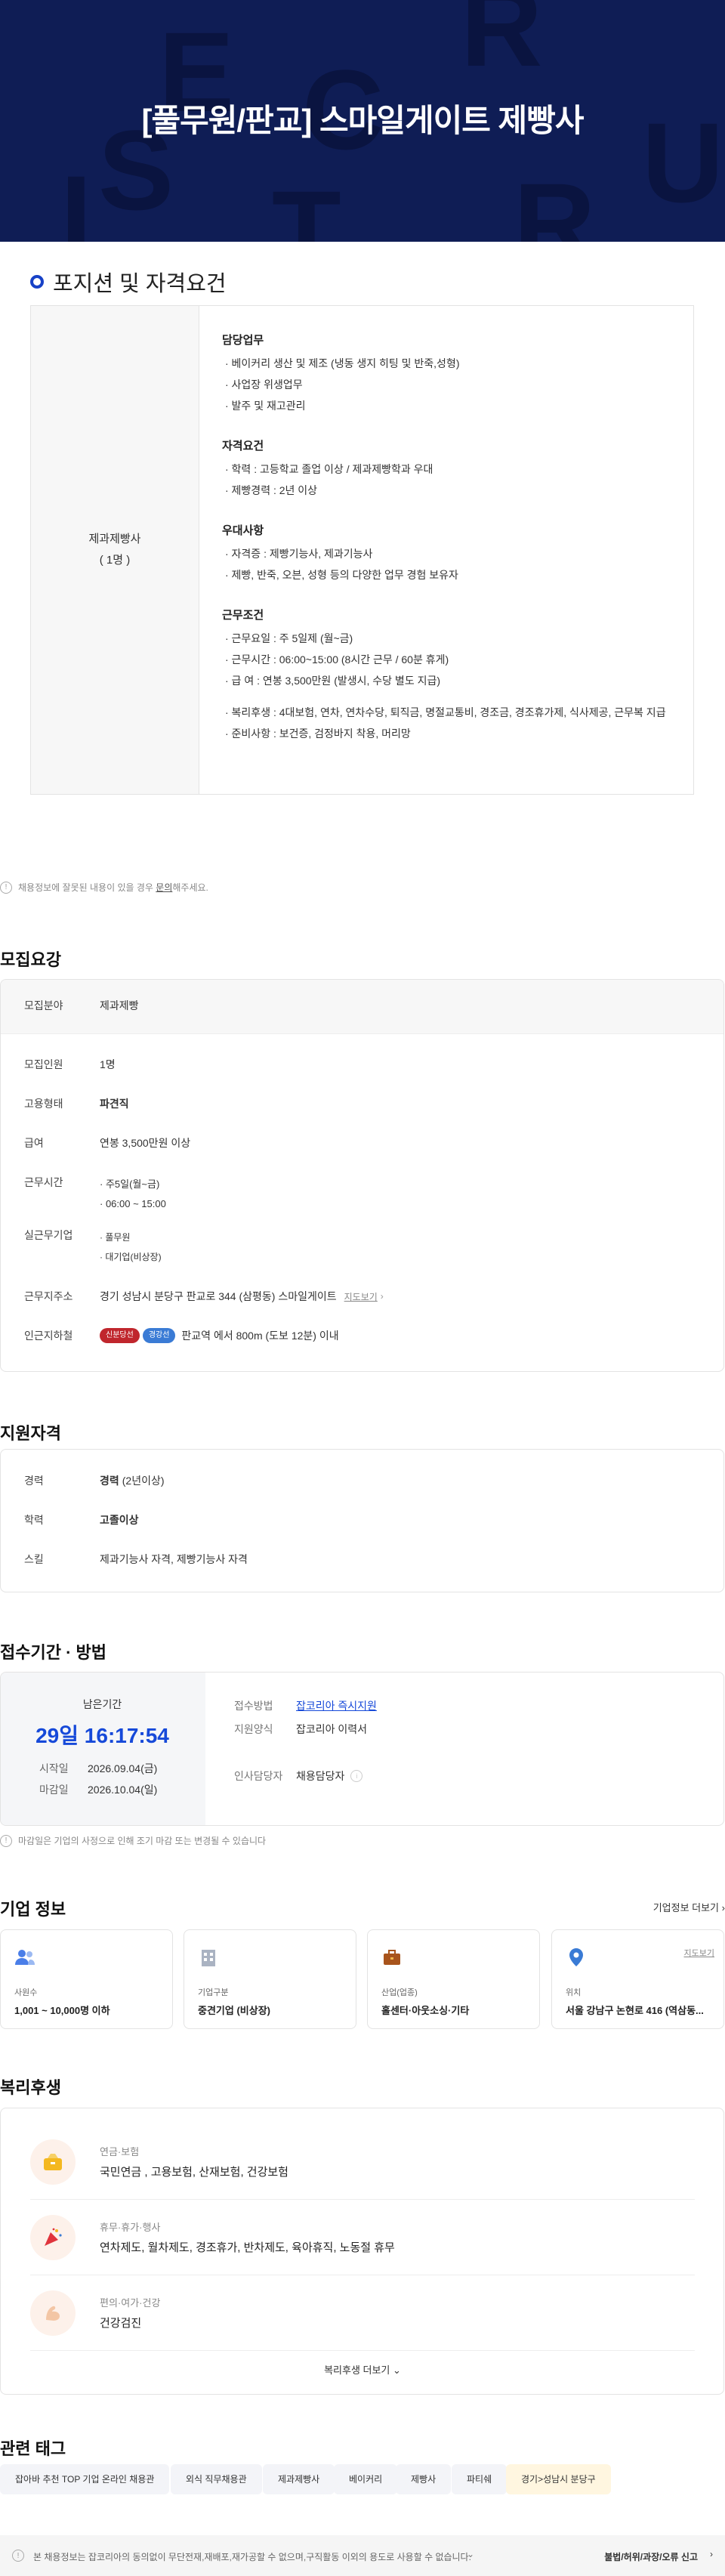 The height and width of the screenshot is (2576, 725). What do you see at coordinates (86, 1979) in the screenshot?
I see `corp-card-employees: 사원수 1,001 ~ 10,000명 이하` at bounding box center [86, 1979].